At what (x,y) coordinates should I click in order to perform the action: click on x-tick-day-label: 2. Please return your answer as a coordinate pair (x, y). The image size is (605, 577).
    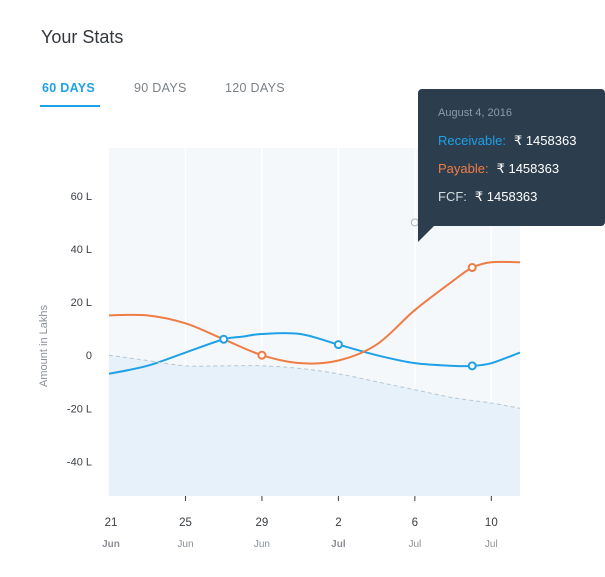
    Looking at the image, I should click on (338, 523).